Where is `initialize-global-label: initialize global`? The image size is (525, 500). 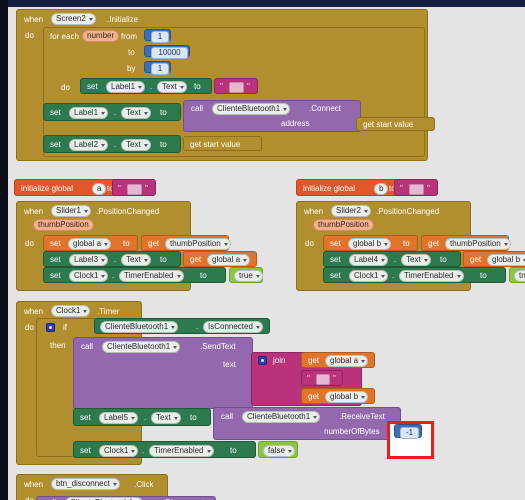 initialize-global-label: initialize global is located at coordinates (329, 188).